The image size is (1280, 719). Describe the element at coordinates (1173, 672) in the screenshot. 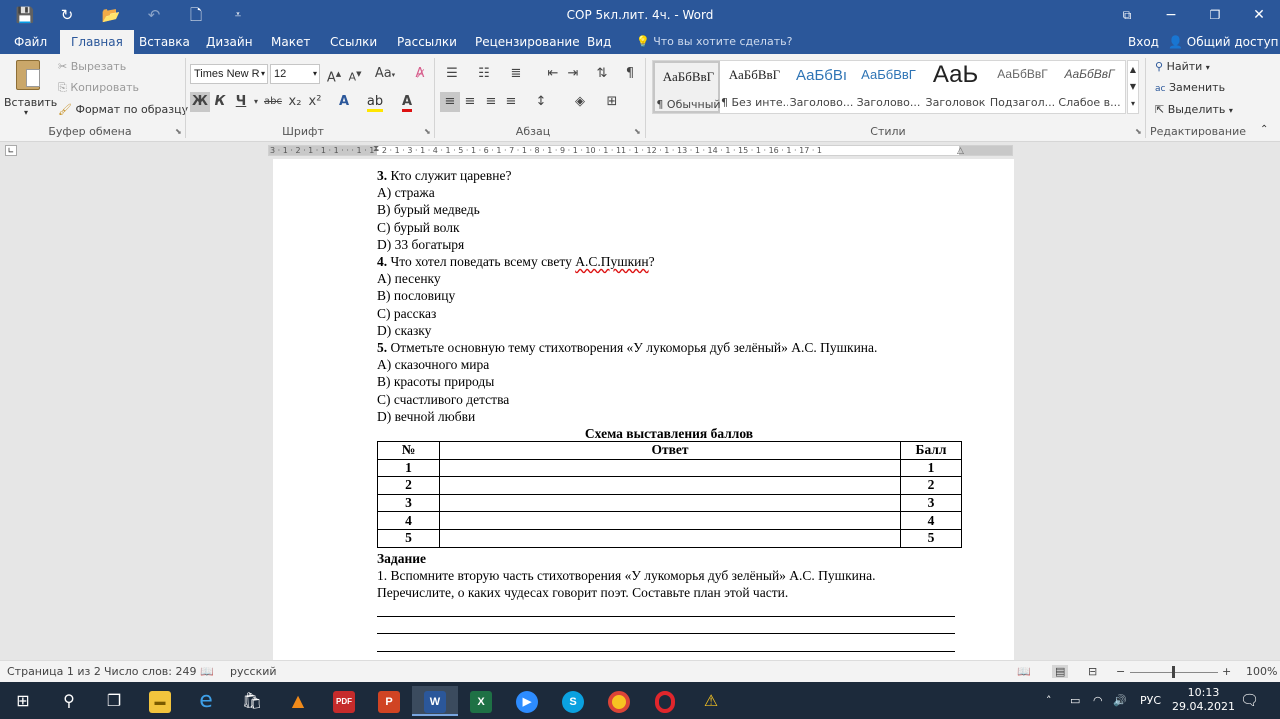

I see `zoom-slider-thumb` at that location.